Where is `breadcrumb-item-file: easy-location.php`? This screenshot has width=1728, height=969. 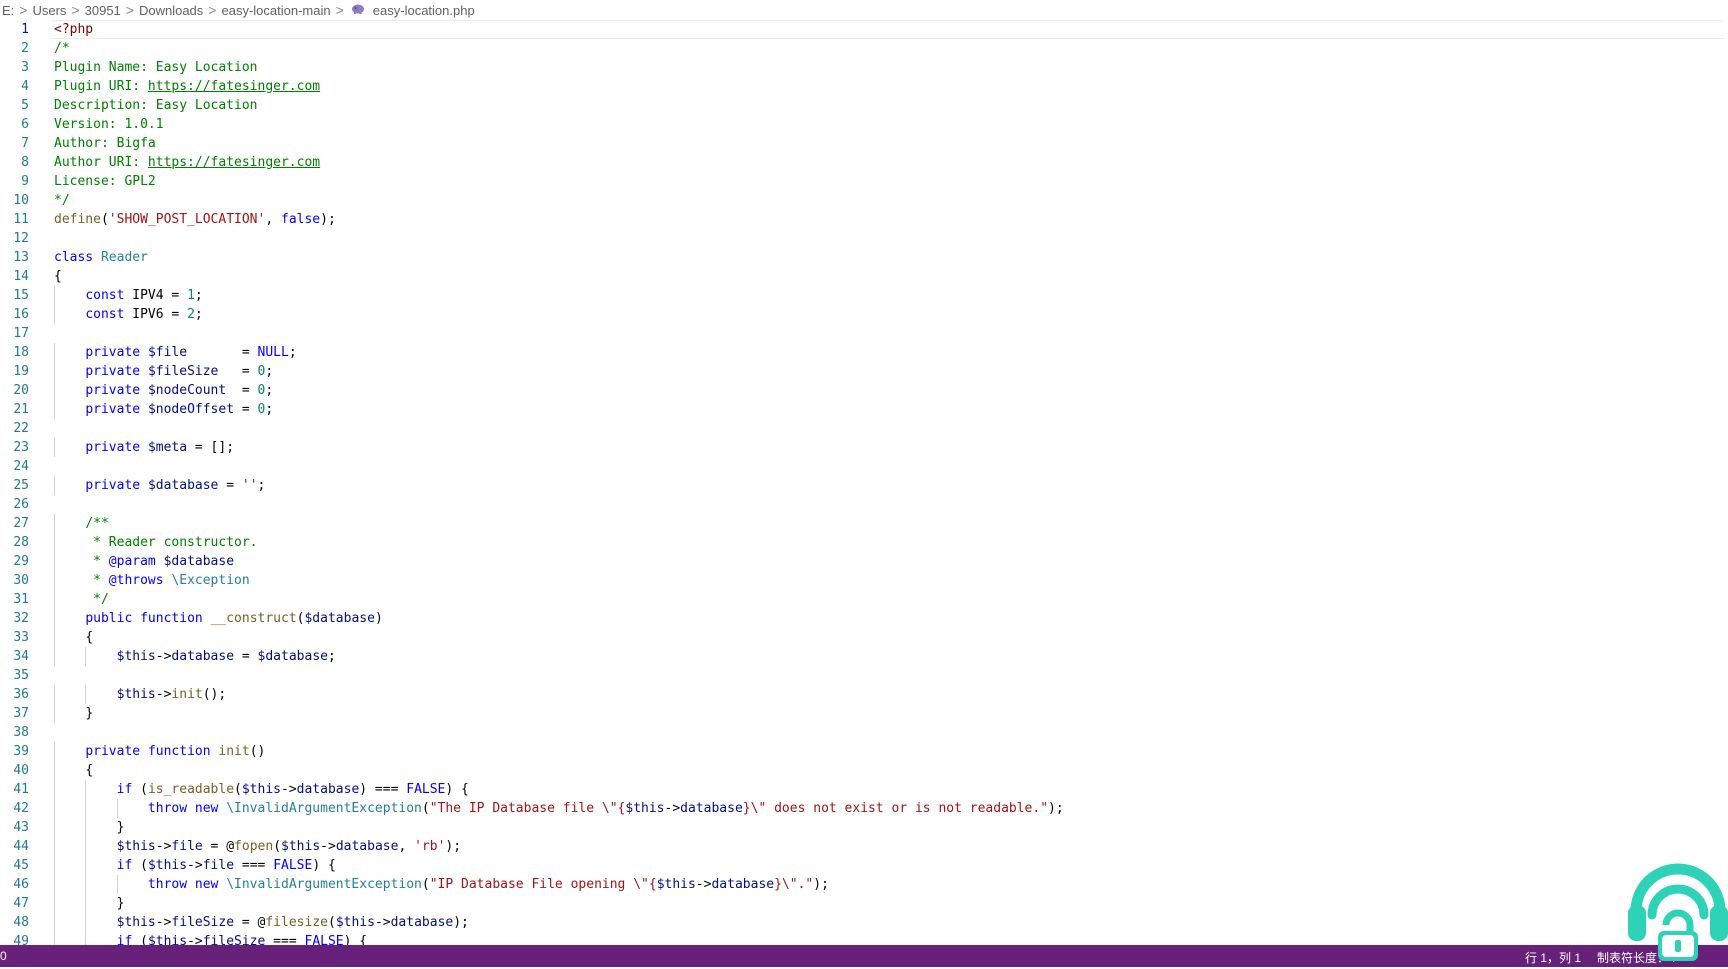 breadcrumb-item-file: easy-location.php is located at coordinates (424, 10).